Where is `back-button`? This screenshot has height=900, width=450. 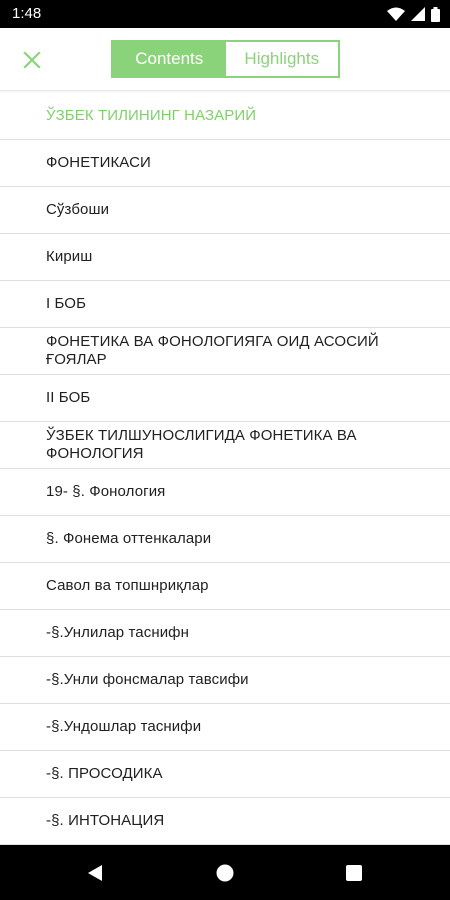 back-button is located at coordinates (95, 873).